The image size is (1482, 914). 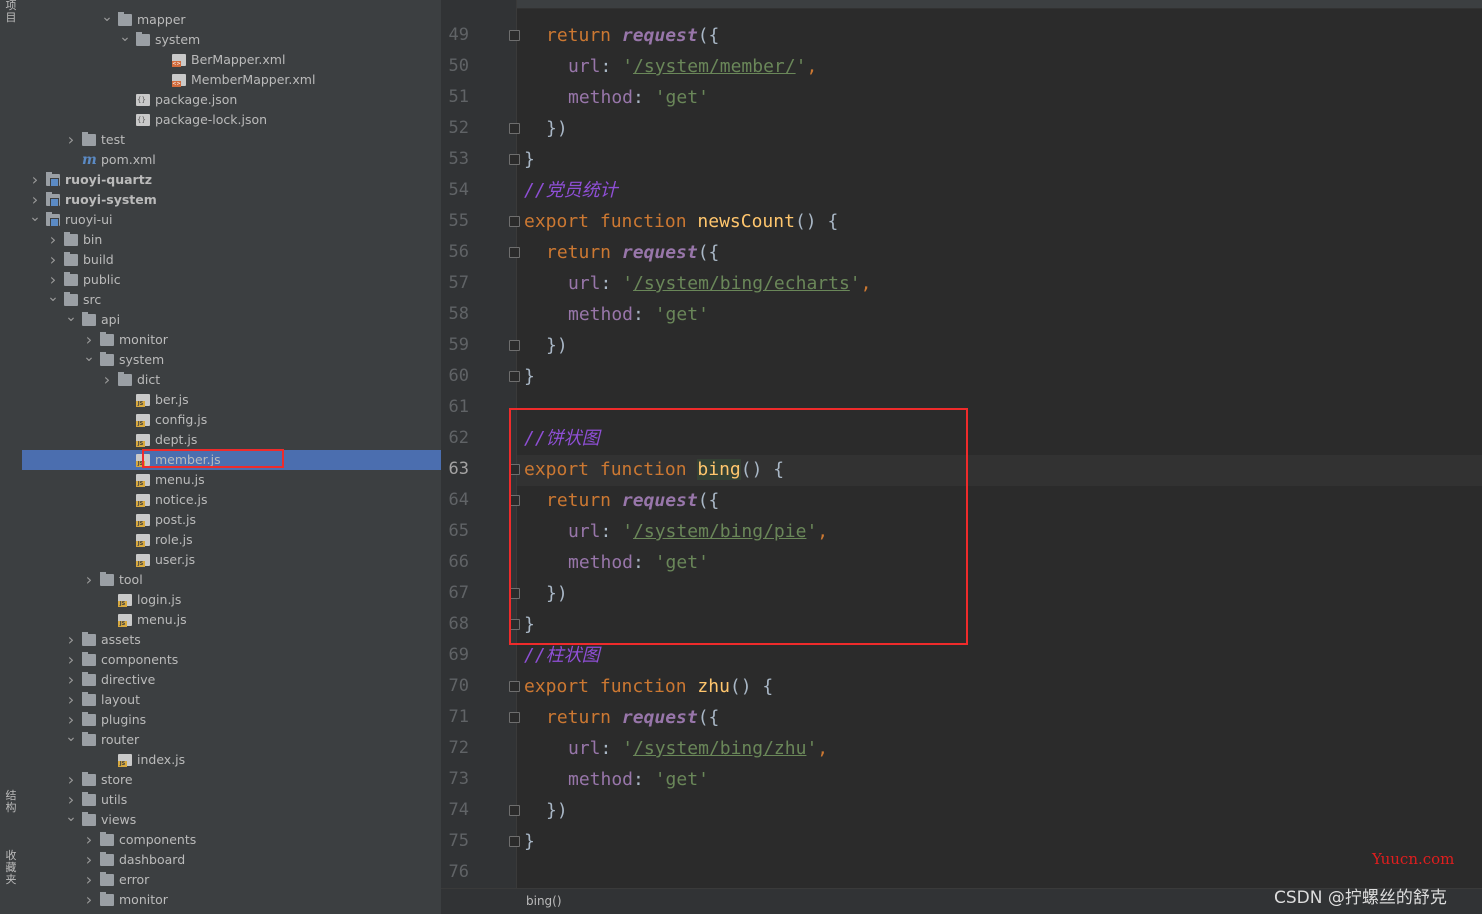 I want to click on code-line: 75}, so click(x=961, y=841).